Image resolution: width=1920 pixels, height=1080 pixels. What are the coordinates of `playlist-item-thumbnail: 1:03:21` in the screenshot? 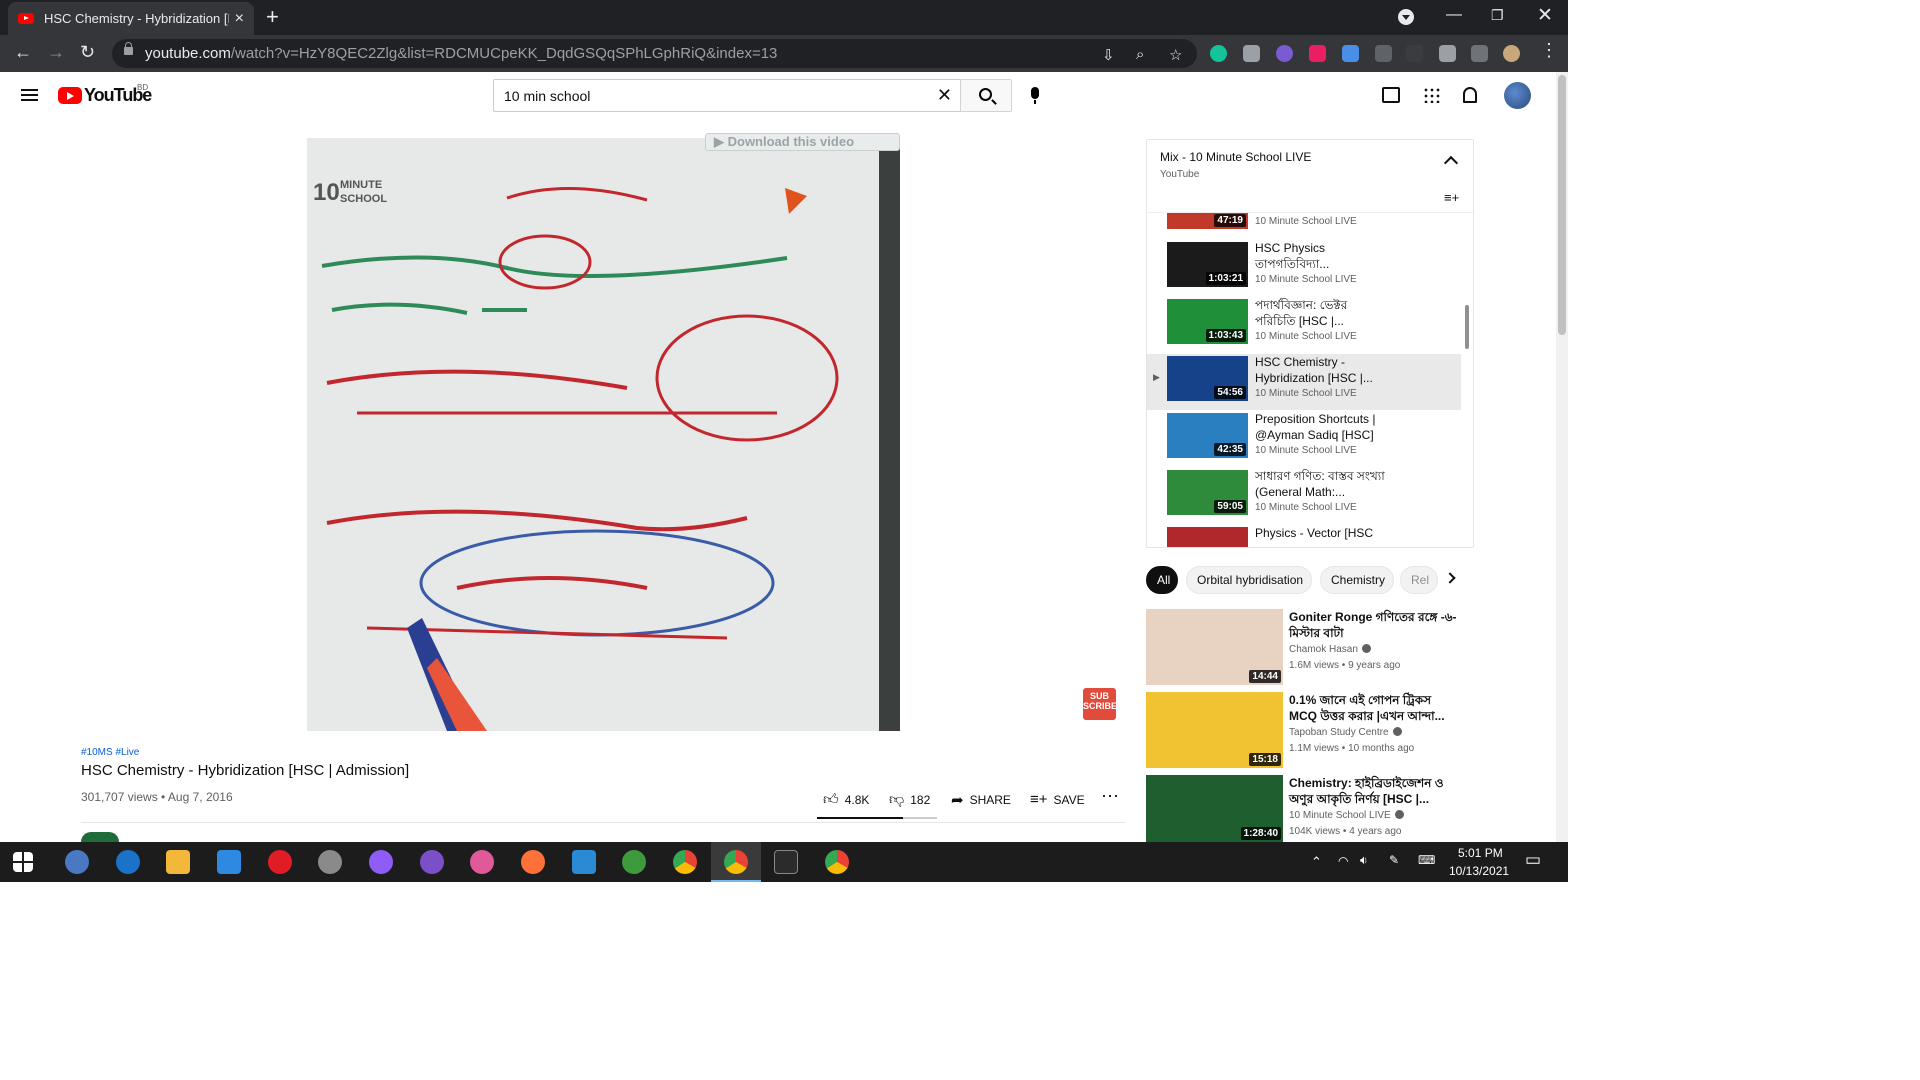 It's located at (1207, 264).